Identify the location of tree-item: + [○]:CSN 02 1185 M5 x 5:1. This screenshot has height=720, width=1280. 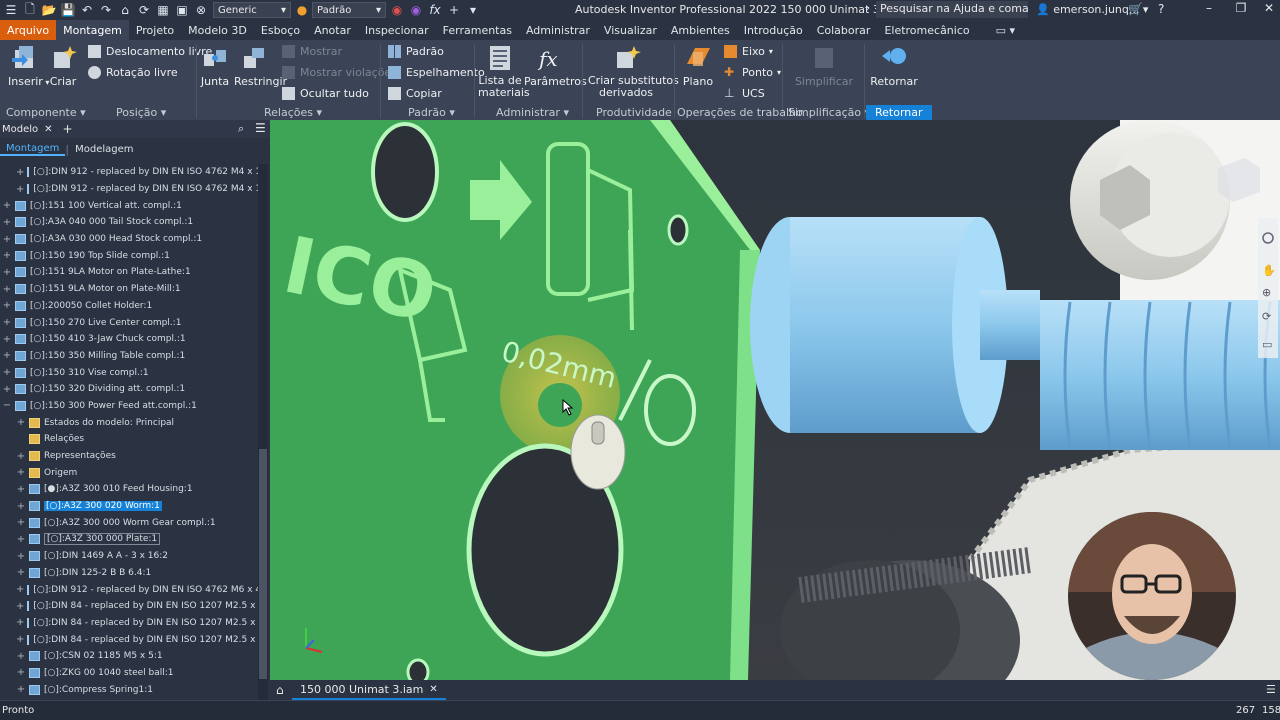
(129, 656).